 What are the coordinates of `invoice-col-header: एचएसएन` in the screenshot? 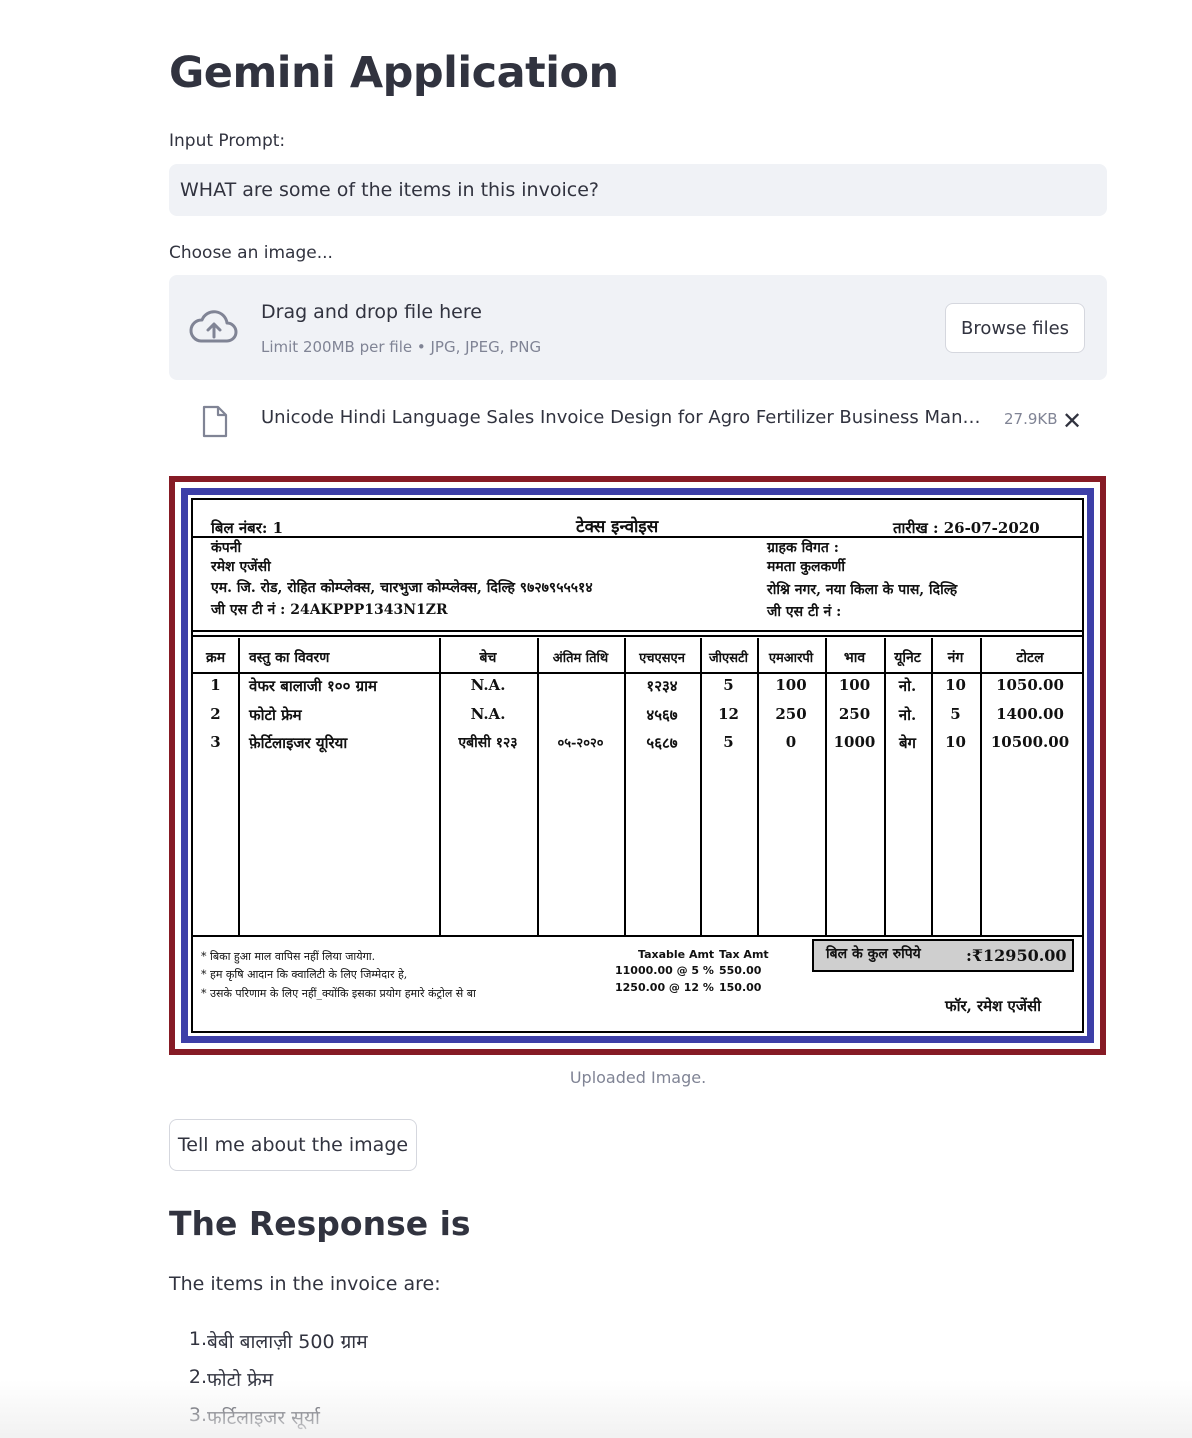 It's located at (662, 658).